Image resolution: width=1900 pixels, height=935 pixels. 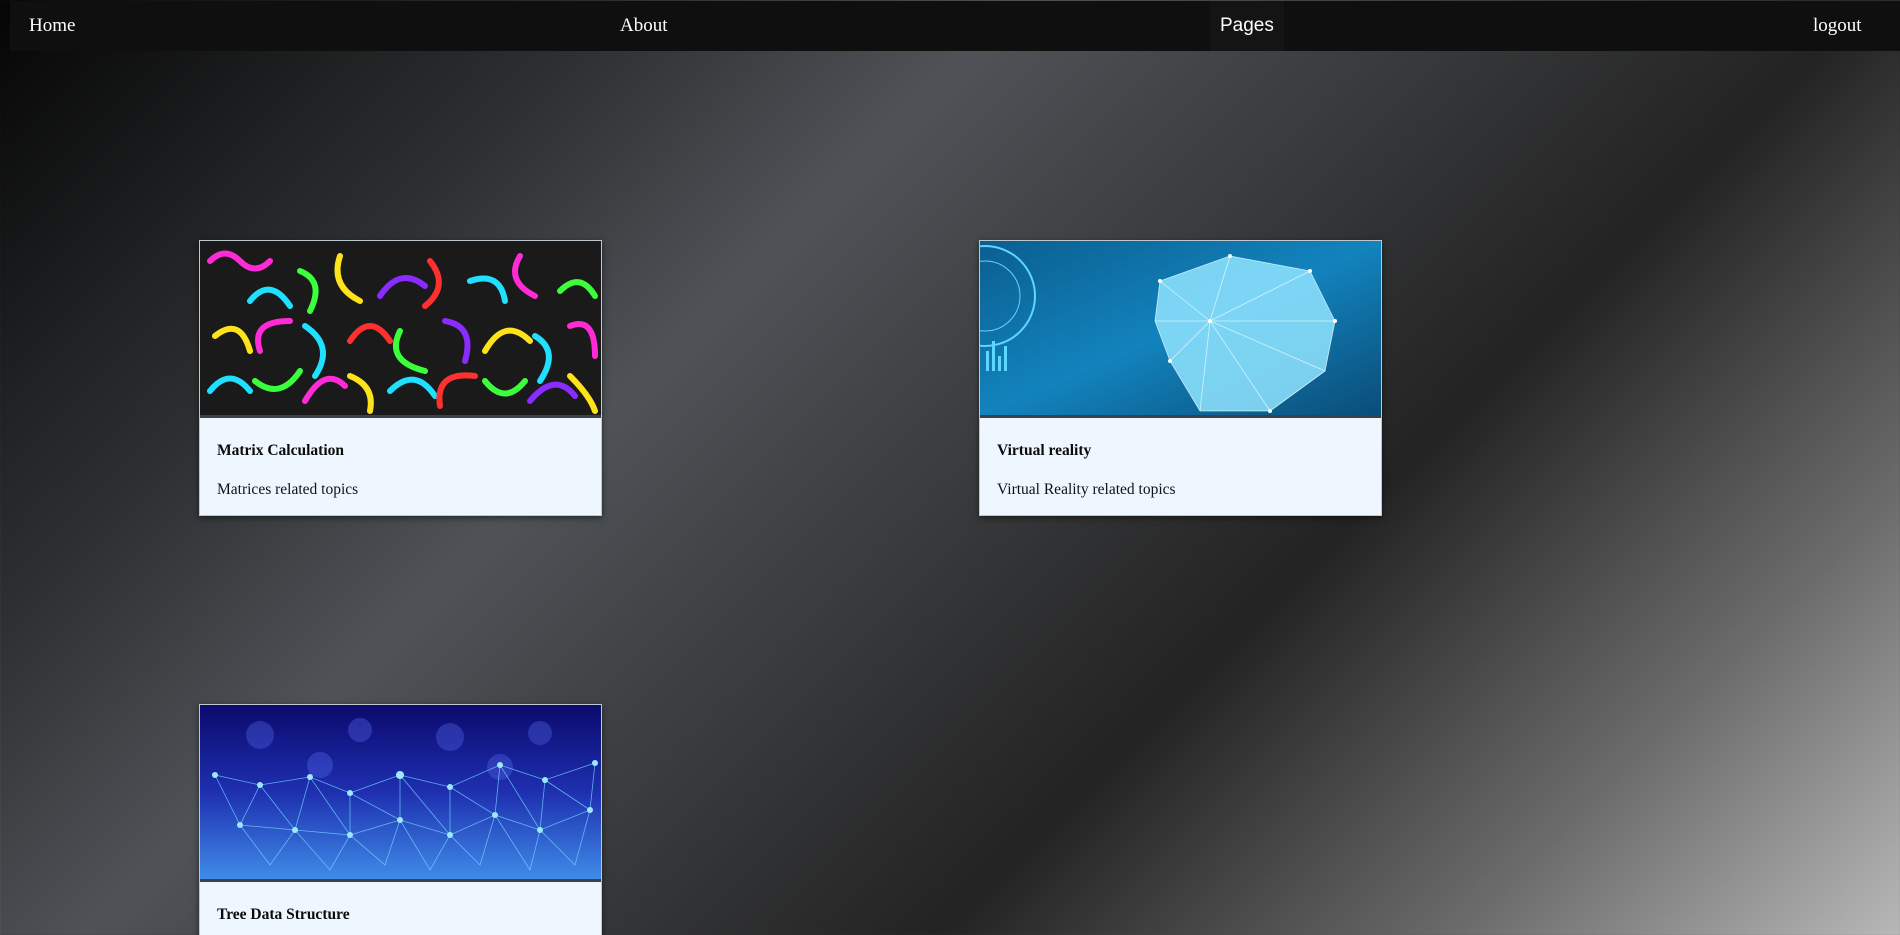 What do you see at coordinates (280, 450) in the screenshot?
I see `card-title: Matrix Calculation` at bounding box center [280, 450].